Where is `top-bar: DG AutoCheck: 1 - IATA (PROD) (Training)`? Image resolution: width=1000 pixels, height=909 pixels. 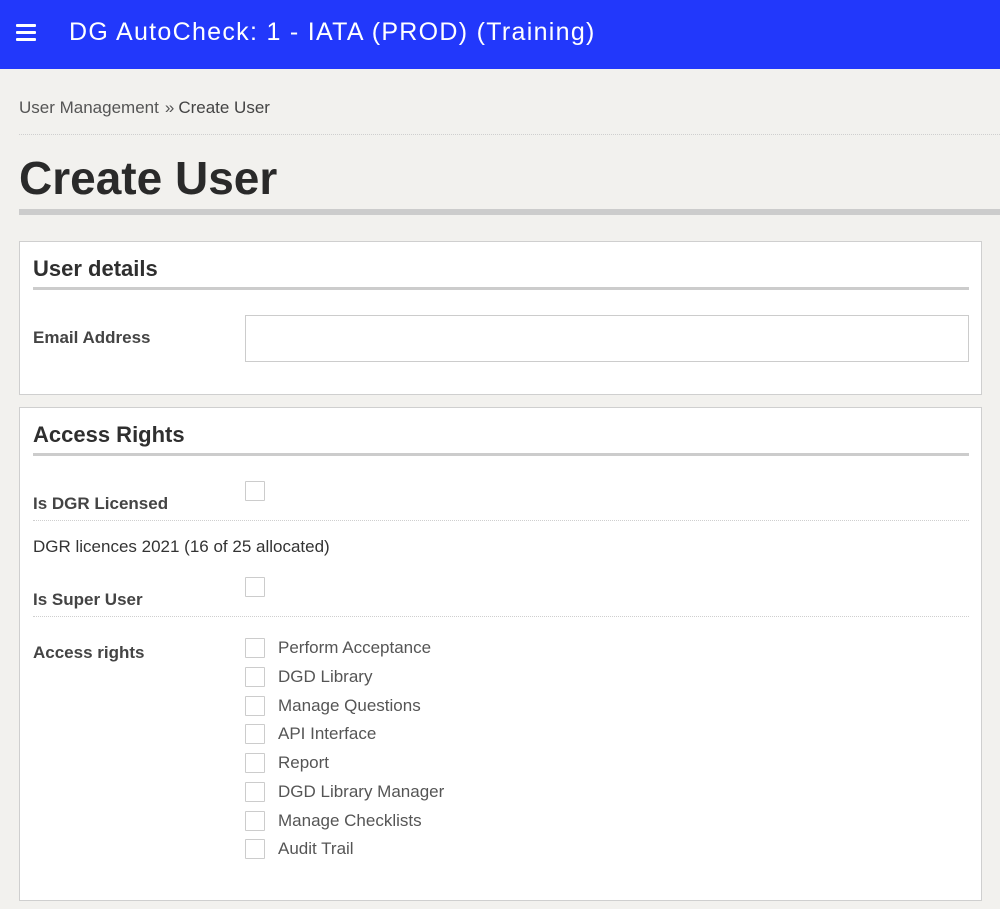
top-bar: DG AutoCheck: 1 - IATA (PROD) (Training) is located at coordinates (500, 34).